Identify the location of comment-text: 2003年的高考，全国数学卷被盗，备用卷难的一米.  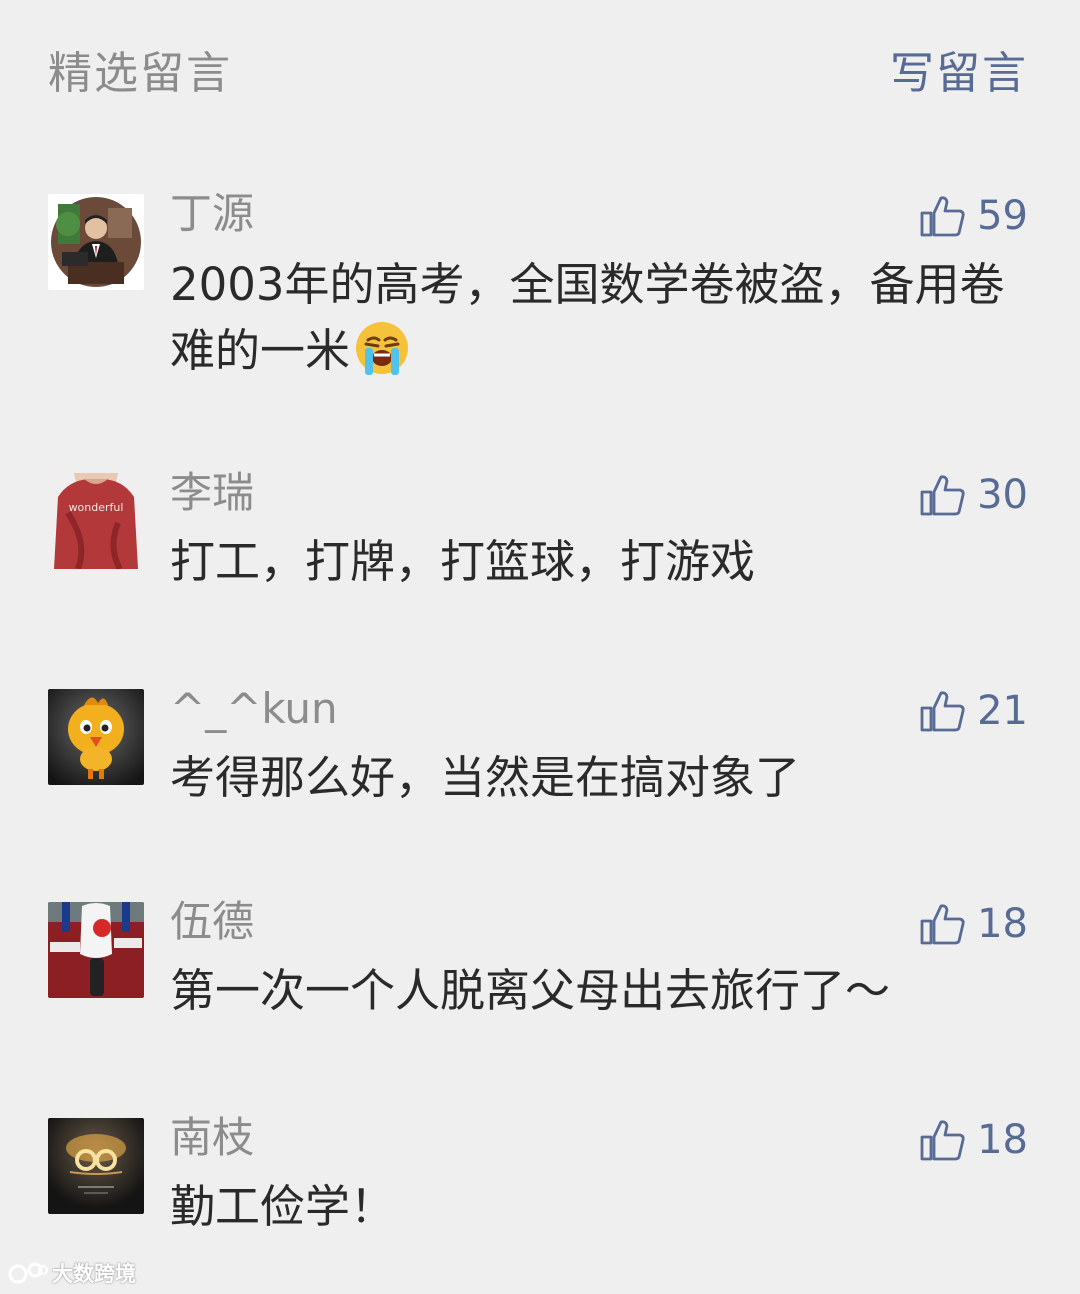
(601, 318).